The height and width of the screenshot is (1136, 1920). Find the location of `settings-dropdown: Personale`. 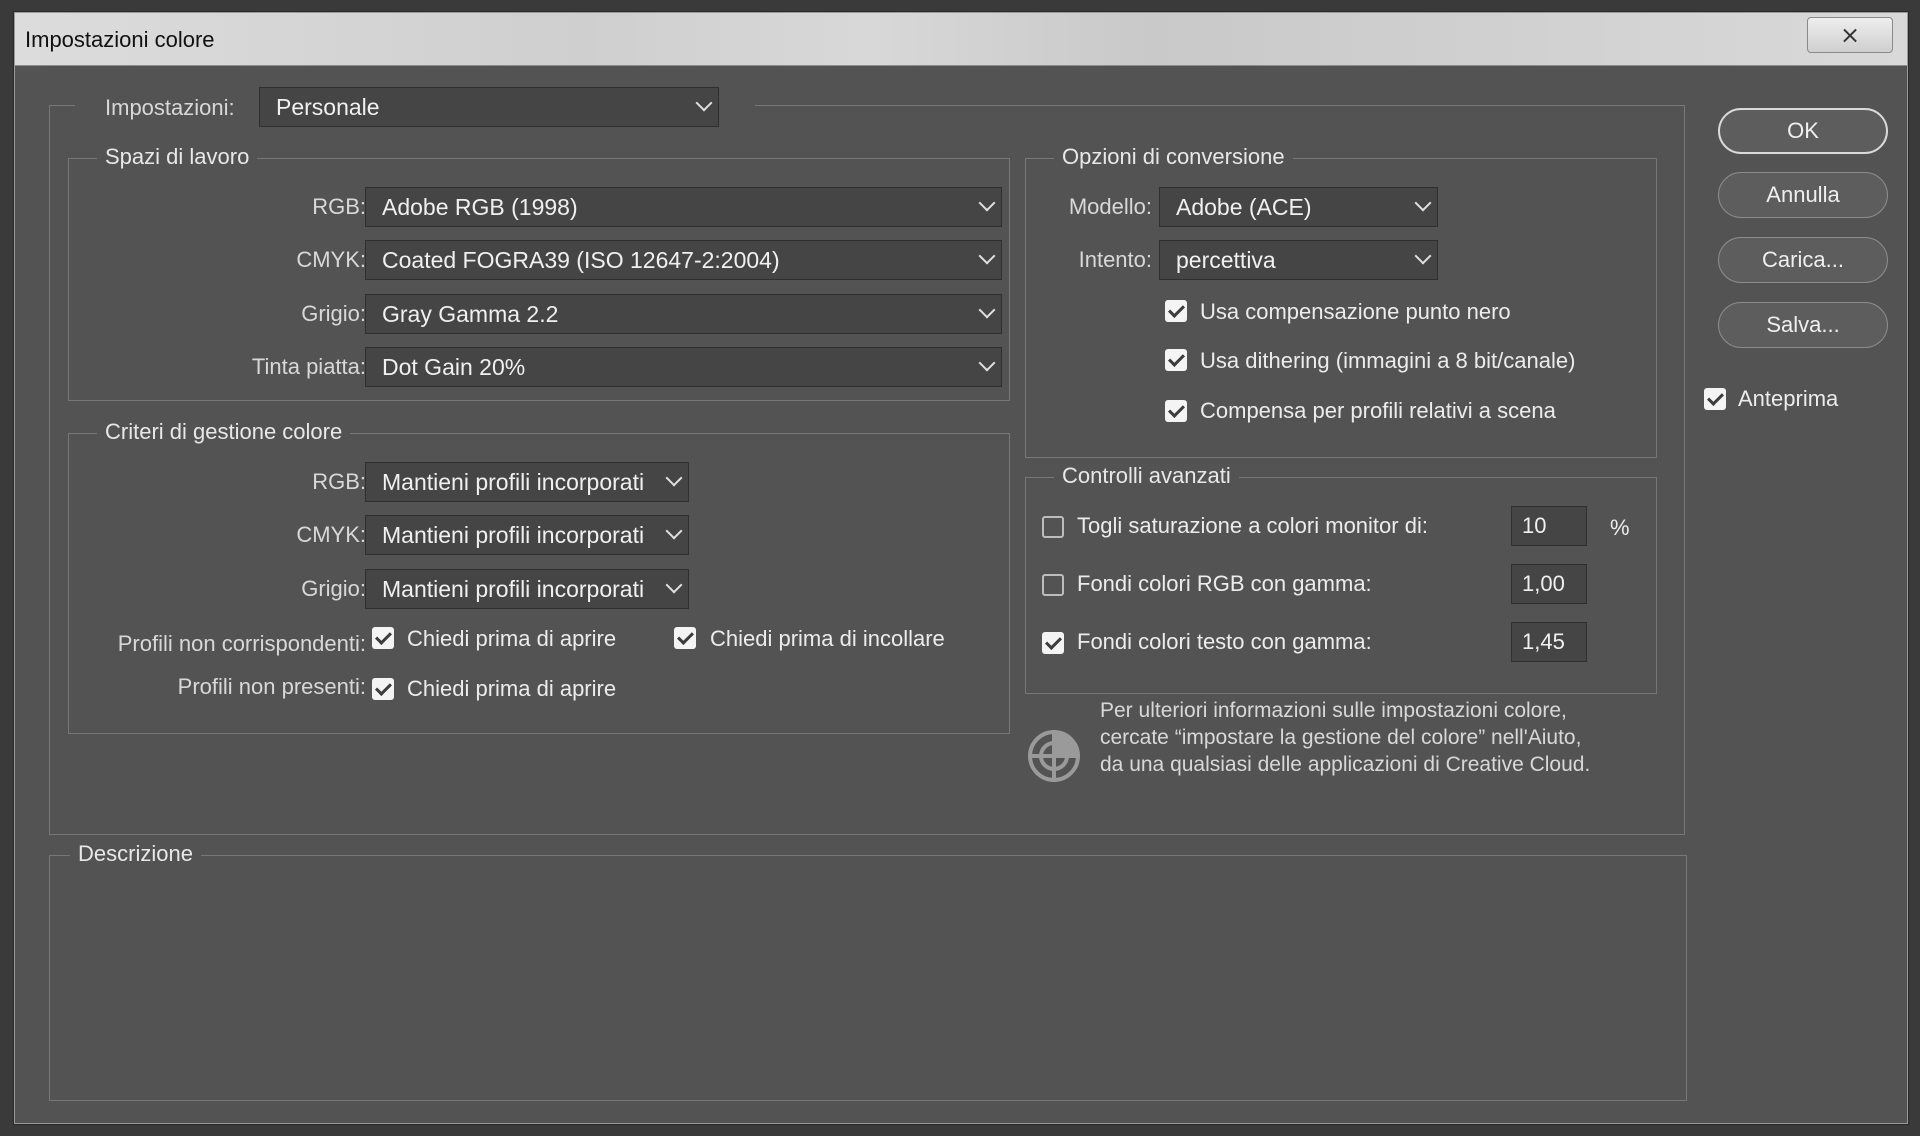

settings-dropdown: Personale is located at coordinates (489, 107).